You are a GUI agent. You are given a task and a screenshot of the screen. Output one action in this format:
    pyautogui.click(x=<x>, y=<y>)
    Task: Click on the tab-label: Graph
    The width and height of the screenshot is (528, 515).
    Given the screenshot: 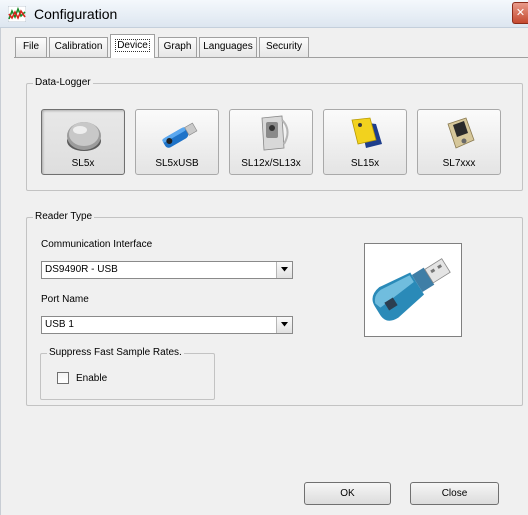 What is the action you would take?
    pyautogui.click(x=177, y=46)
    